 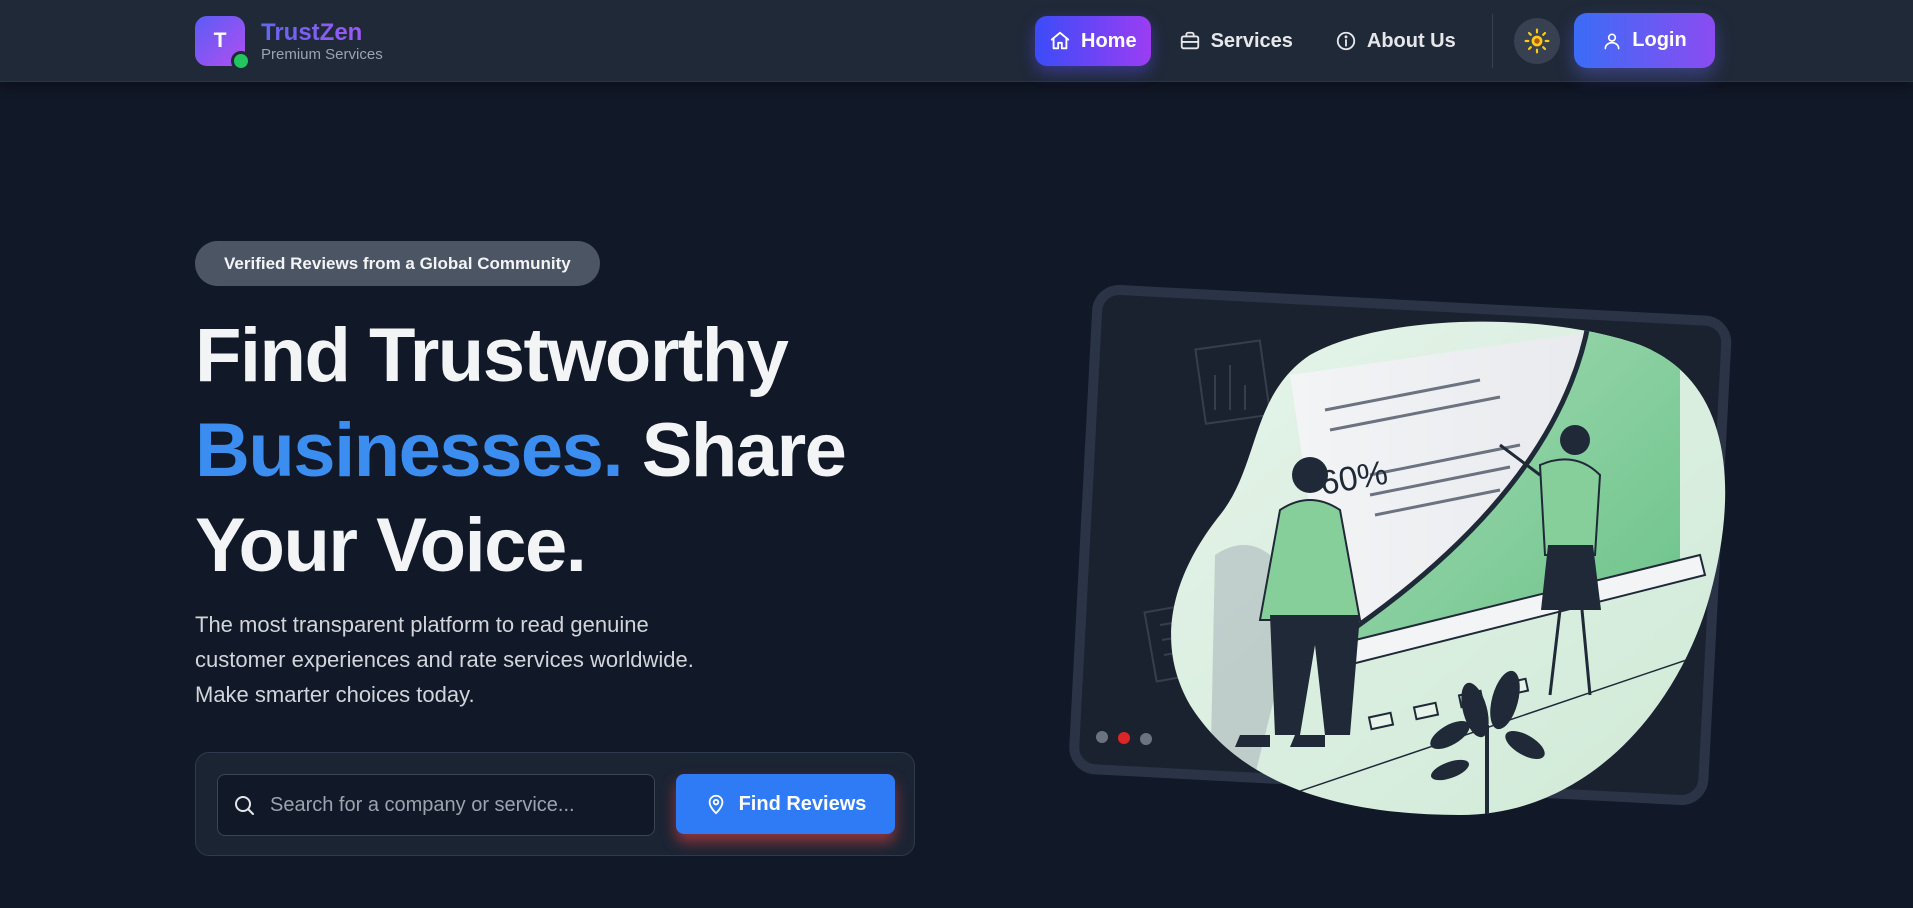 I want to click on briefcase-icon, so click(x=1189, y=40).